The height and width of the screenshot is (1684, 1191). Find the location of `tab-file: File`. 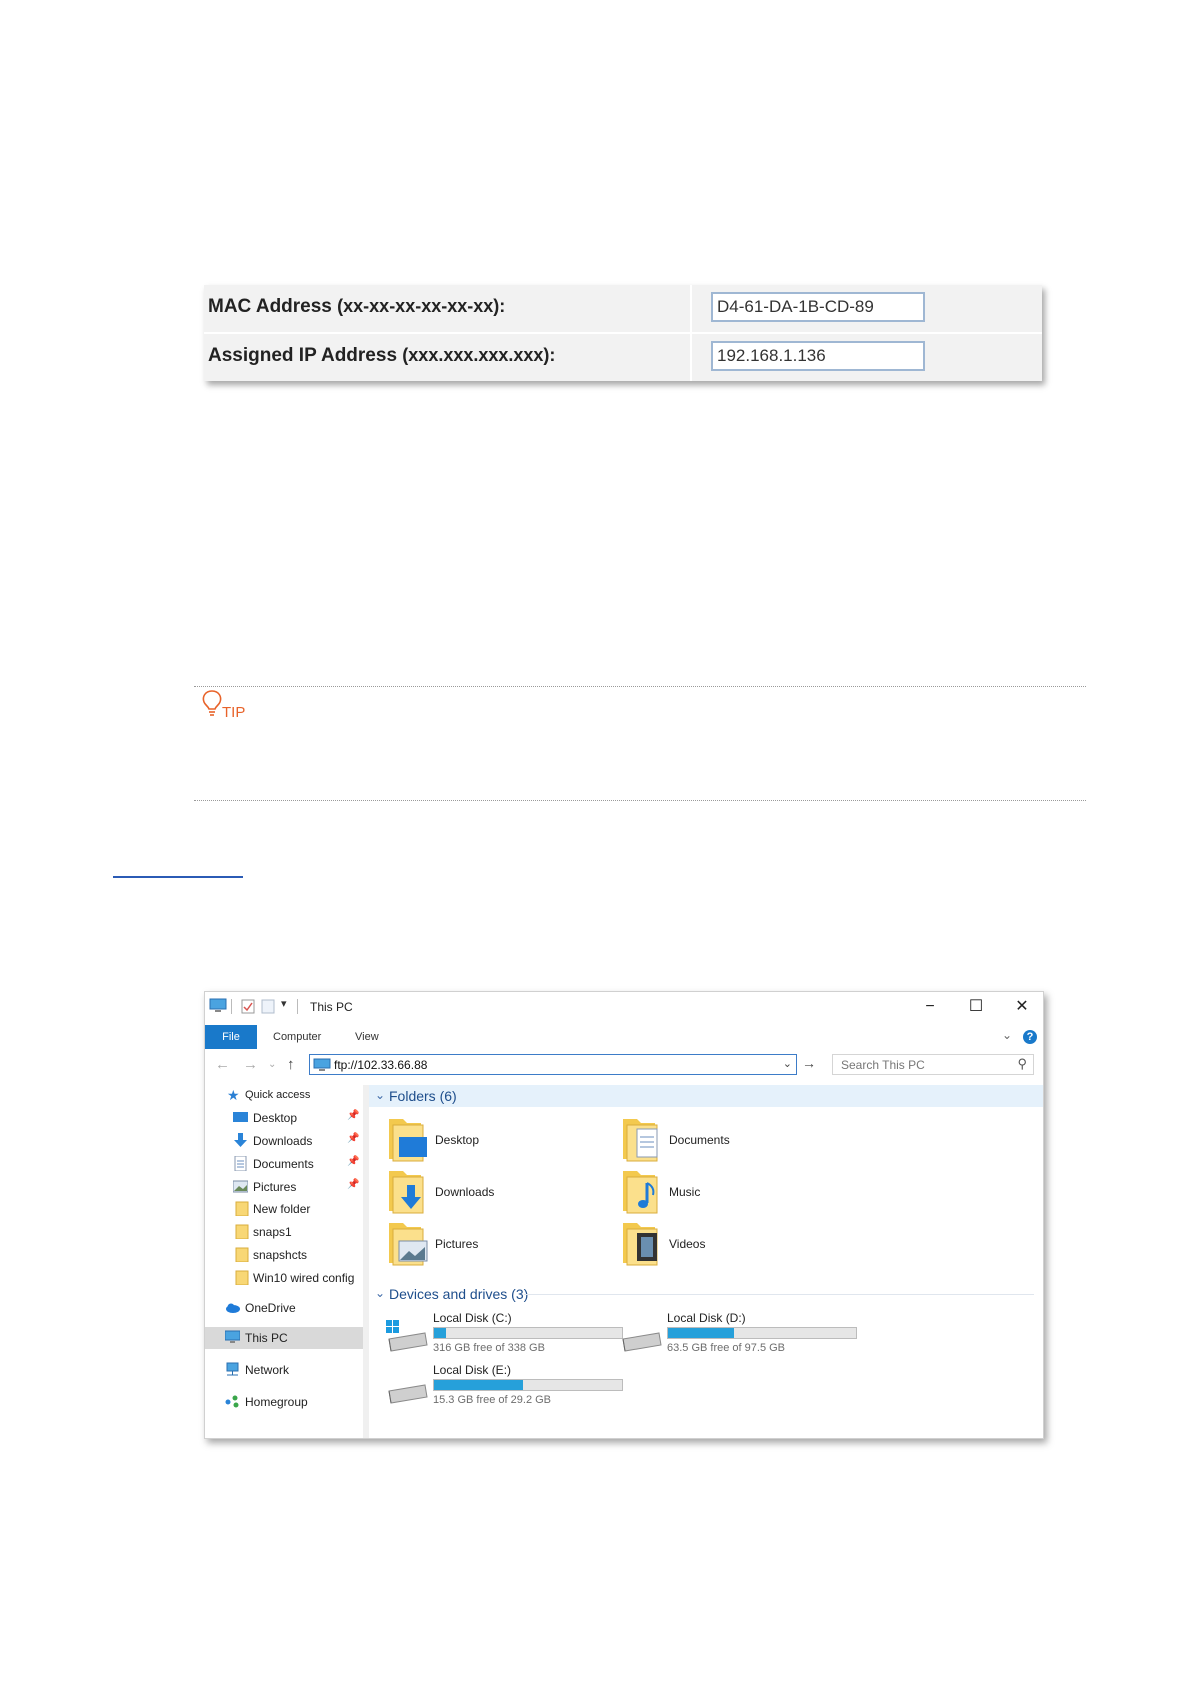

tab-file: File is located at coordinates (231, 1037).